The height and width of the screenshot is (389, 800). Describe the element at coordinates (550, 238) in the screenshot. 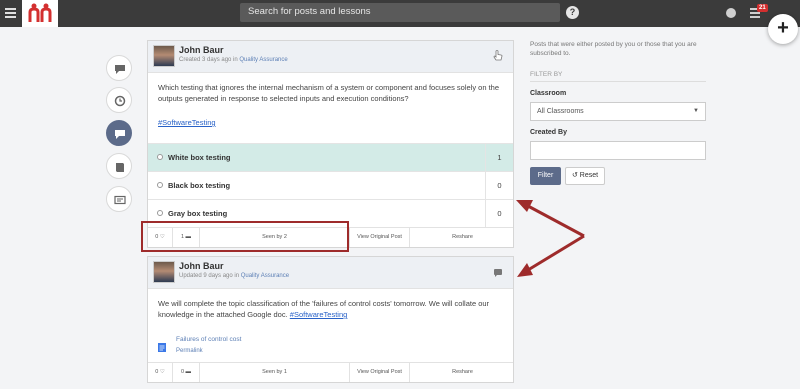

I see `annotation-arrows` at that location.